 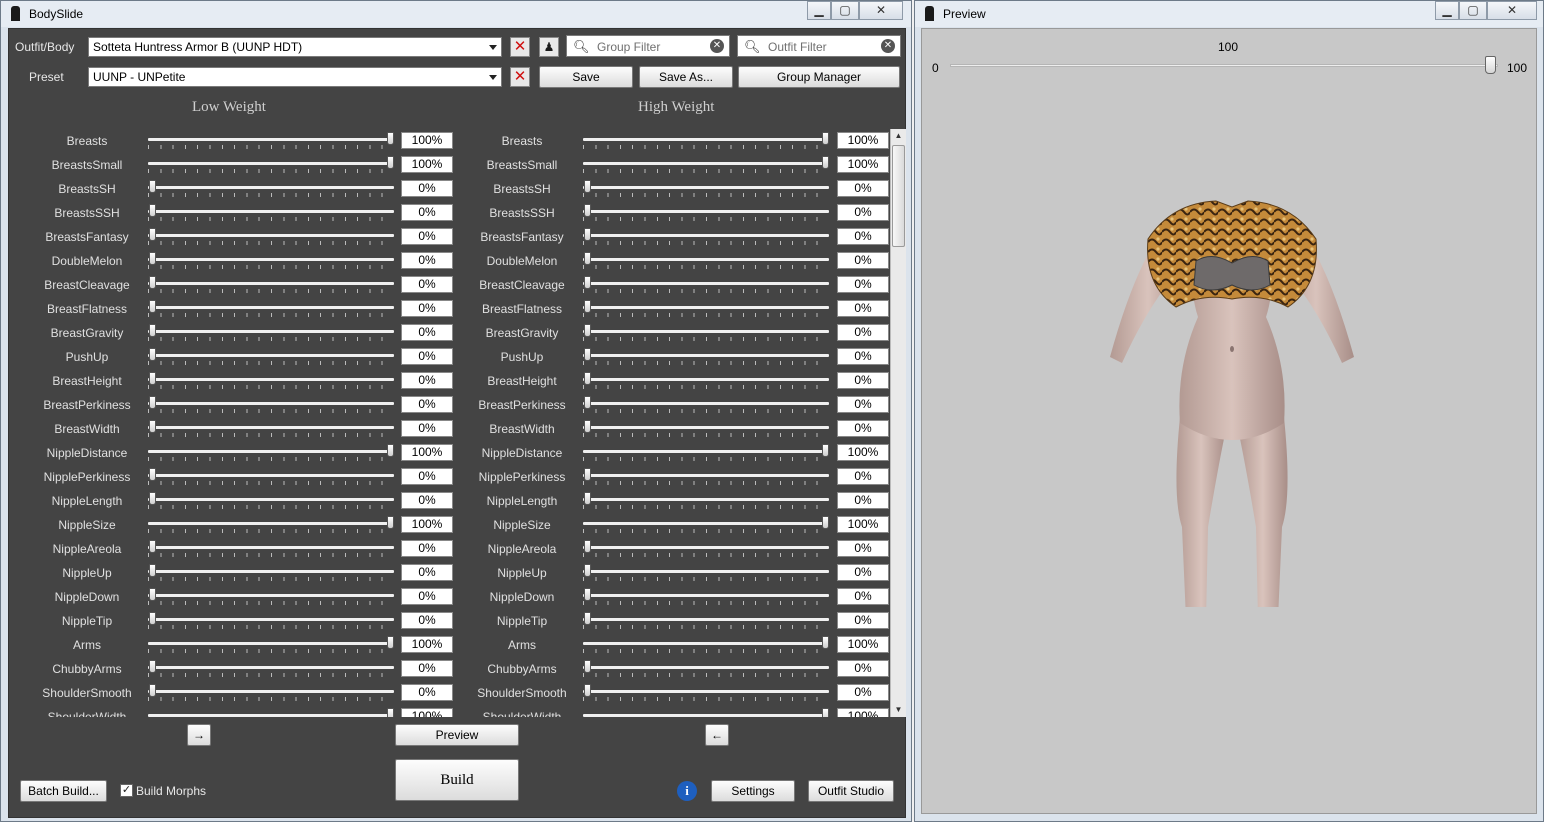 What do you see at coordinates (549, 47) in the screenshot?
I see `bodyslide-link-icon: ♟` at bounding box center [549, 47].